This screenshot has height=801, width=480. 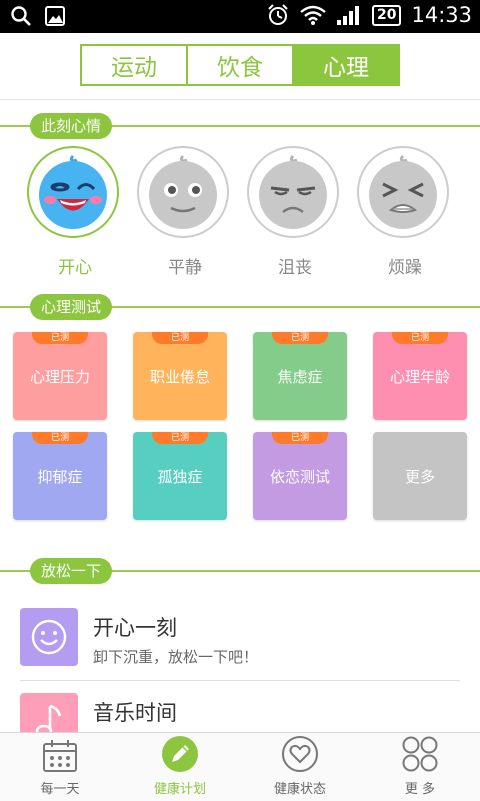 What do you see at coordinates (71, 307) in the screenshot?
I see `section-title-tests: 心理测试` at bounding box center [71, 307].